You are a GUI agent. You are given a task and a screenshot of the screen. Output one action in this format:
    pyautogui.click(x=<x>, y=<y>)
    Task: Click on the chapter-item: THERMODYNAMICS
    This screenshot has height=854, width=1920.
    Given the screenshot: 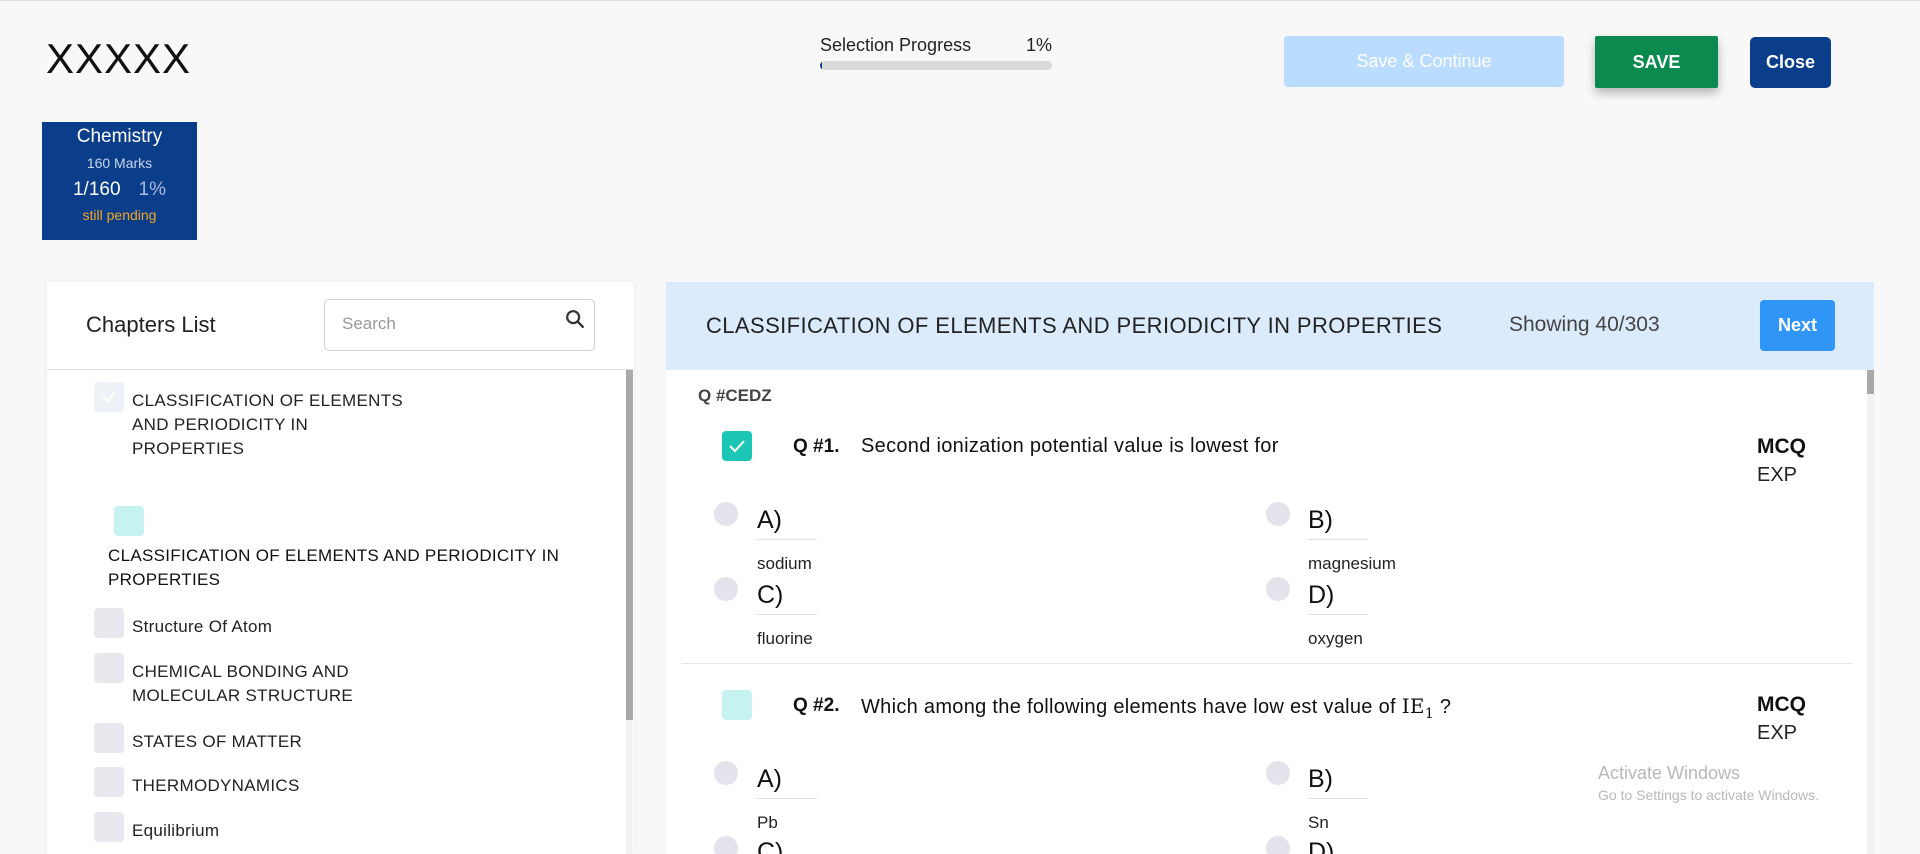 What is the action you would take?
    pyautogui.click(x=197, y=782)
    